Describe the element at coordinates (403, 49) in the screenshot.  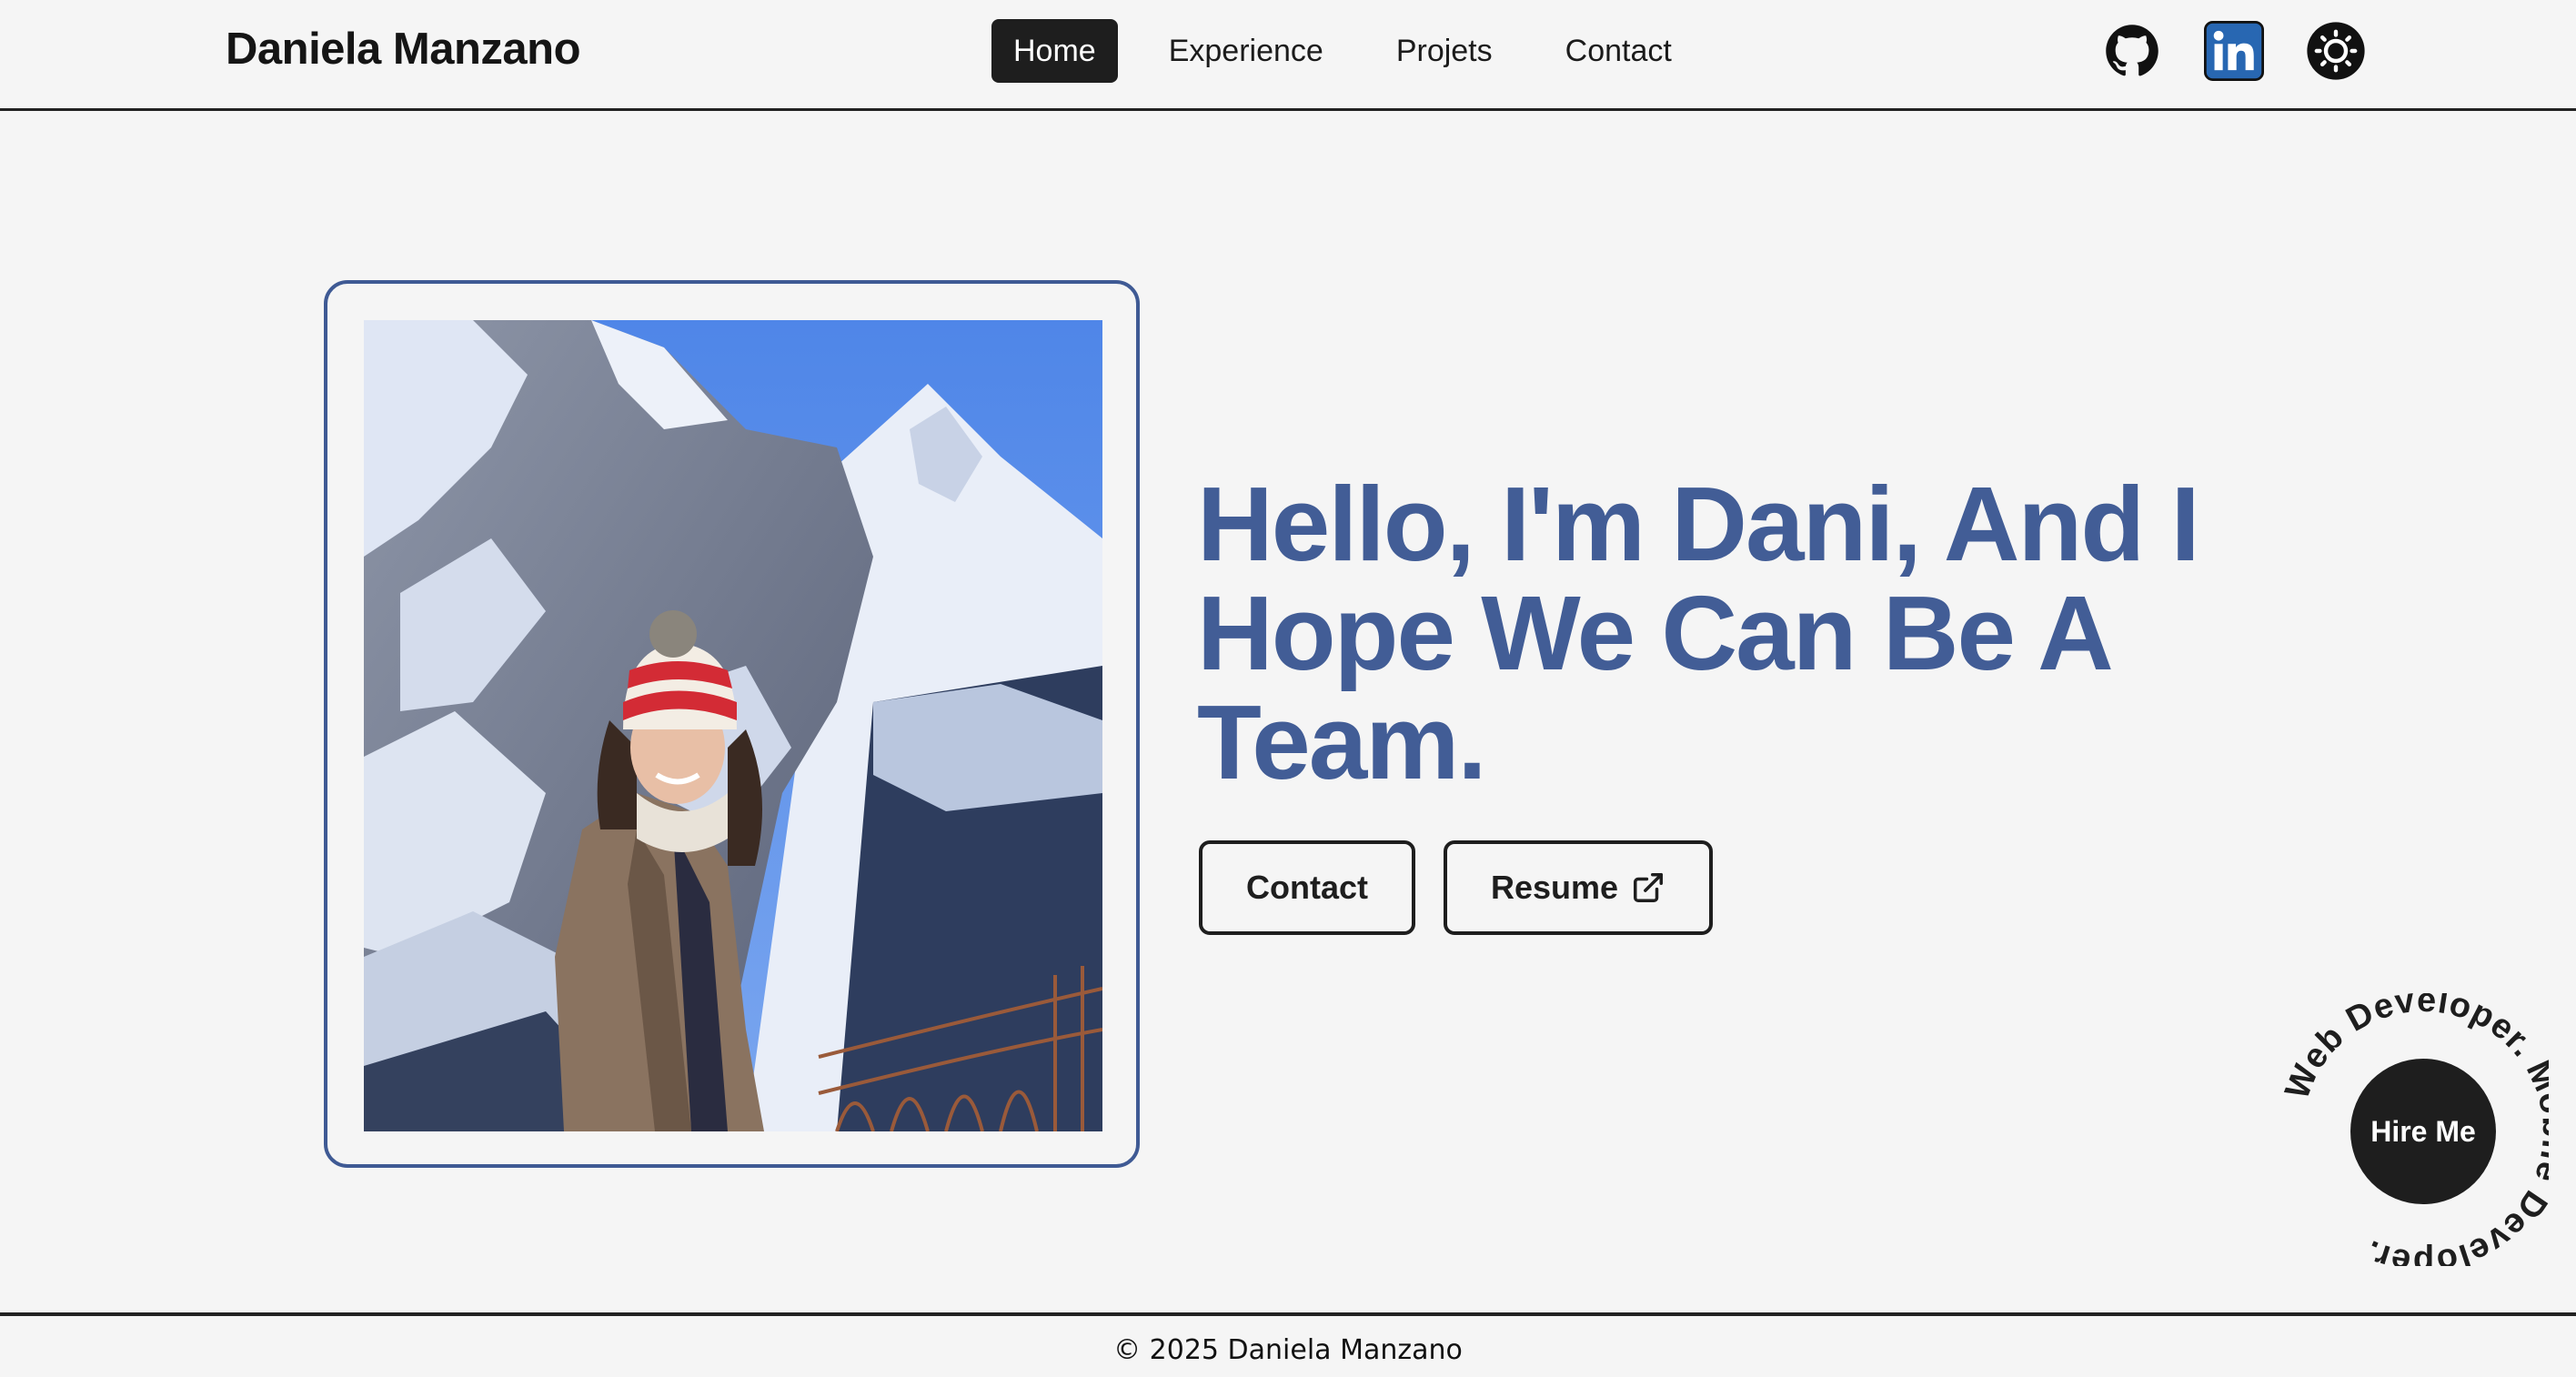
I see `brand-name: Daniela Manzano` at that location.